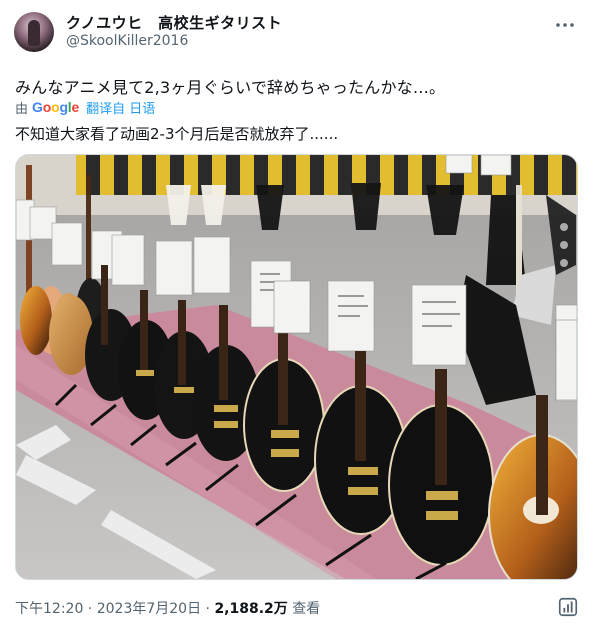 The height and width of the screenshot is (633, 593). Describe the element at coordinates (47, 107) in the screenshot. I see `google-logo-letter: o` at that location.